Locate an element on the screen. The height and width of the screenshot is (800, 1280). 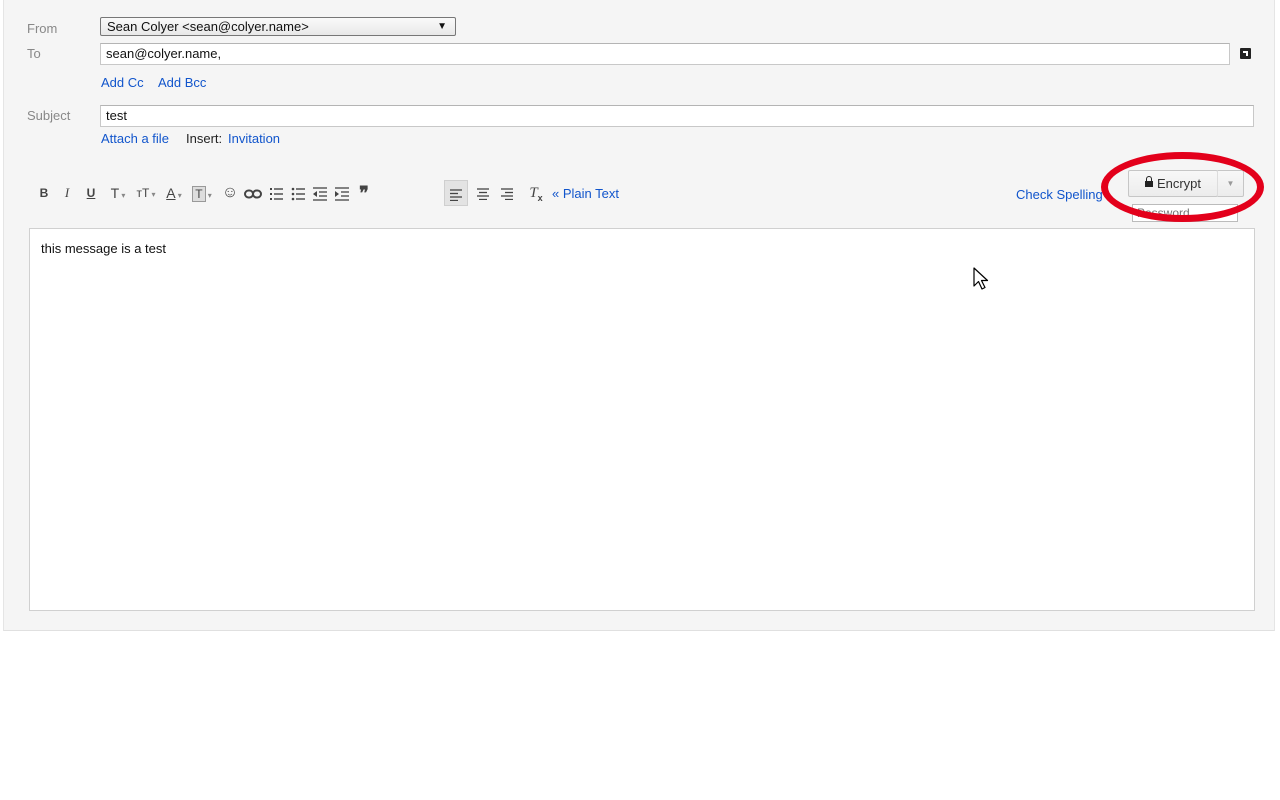
indent-less-glyph is located at coordinates (320, 194).